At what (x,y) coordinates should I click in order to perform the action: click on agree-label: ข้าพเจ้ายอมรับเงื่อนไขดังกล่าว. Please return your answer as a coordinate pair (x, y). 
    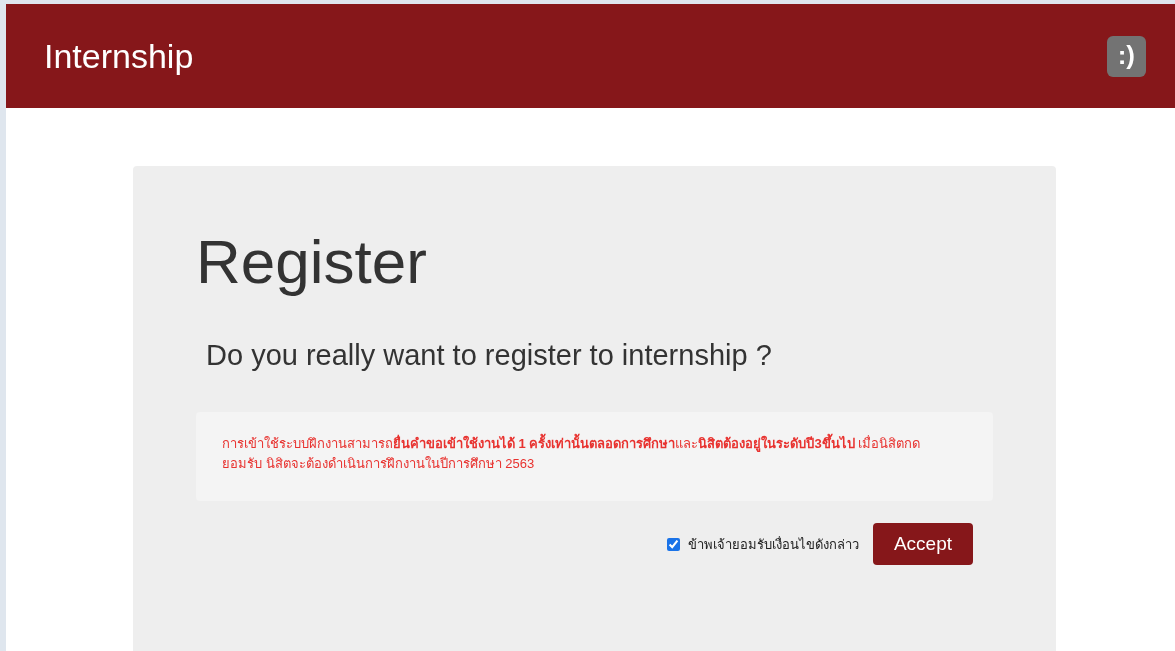
    Looking at the image, I should click on (762, 544).